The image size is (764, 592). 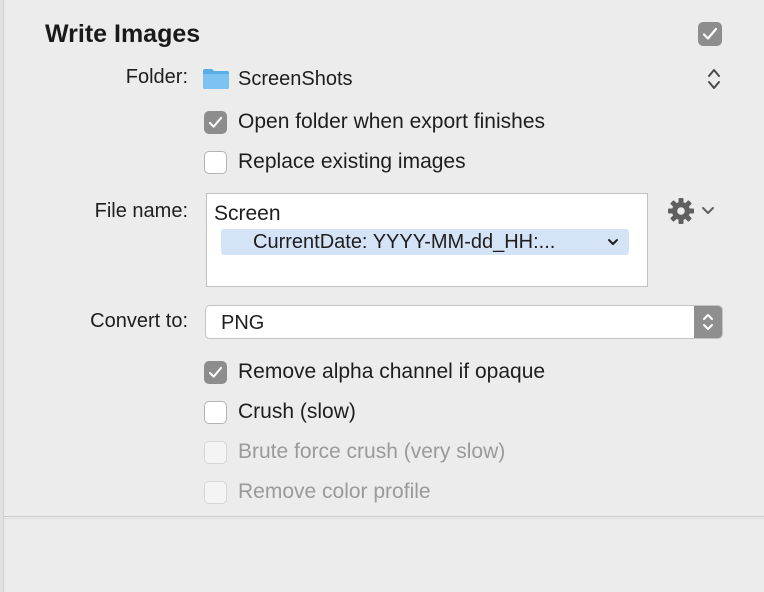 I want to click on replace-images-label: Replace existing images, so click(x=352, y=161).